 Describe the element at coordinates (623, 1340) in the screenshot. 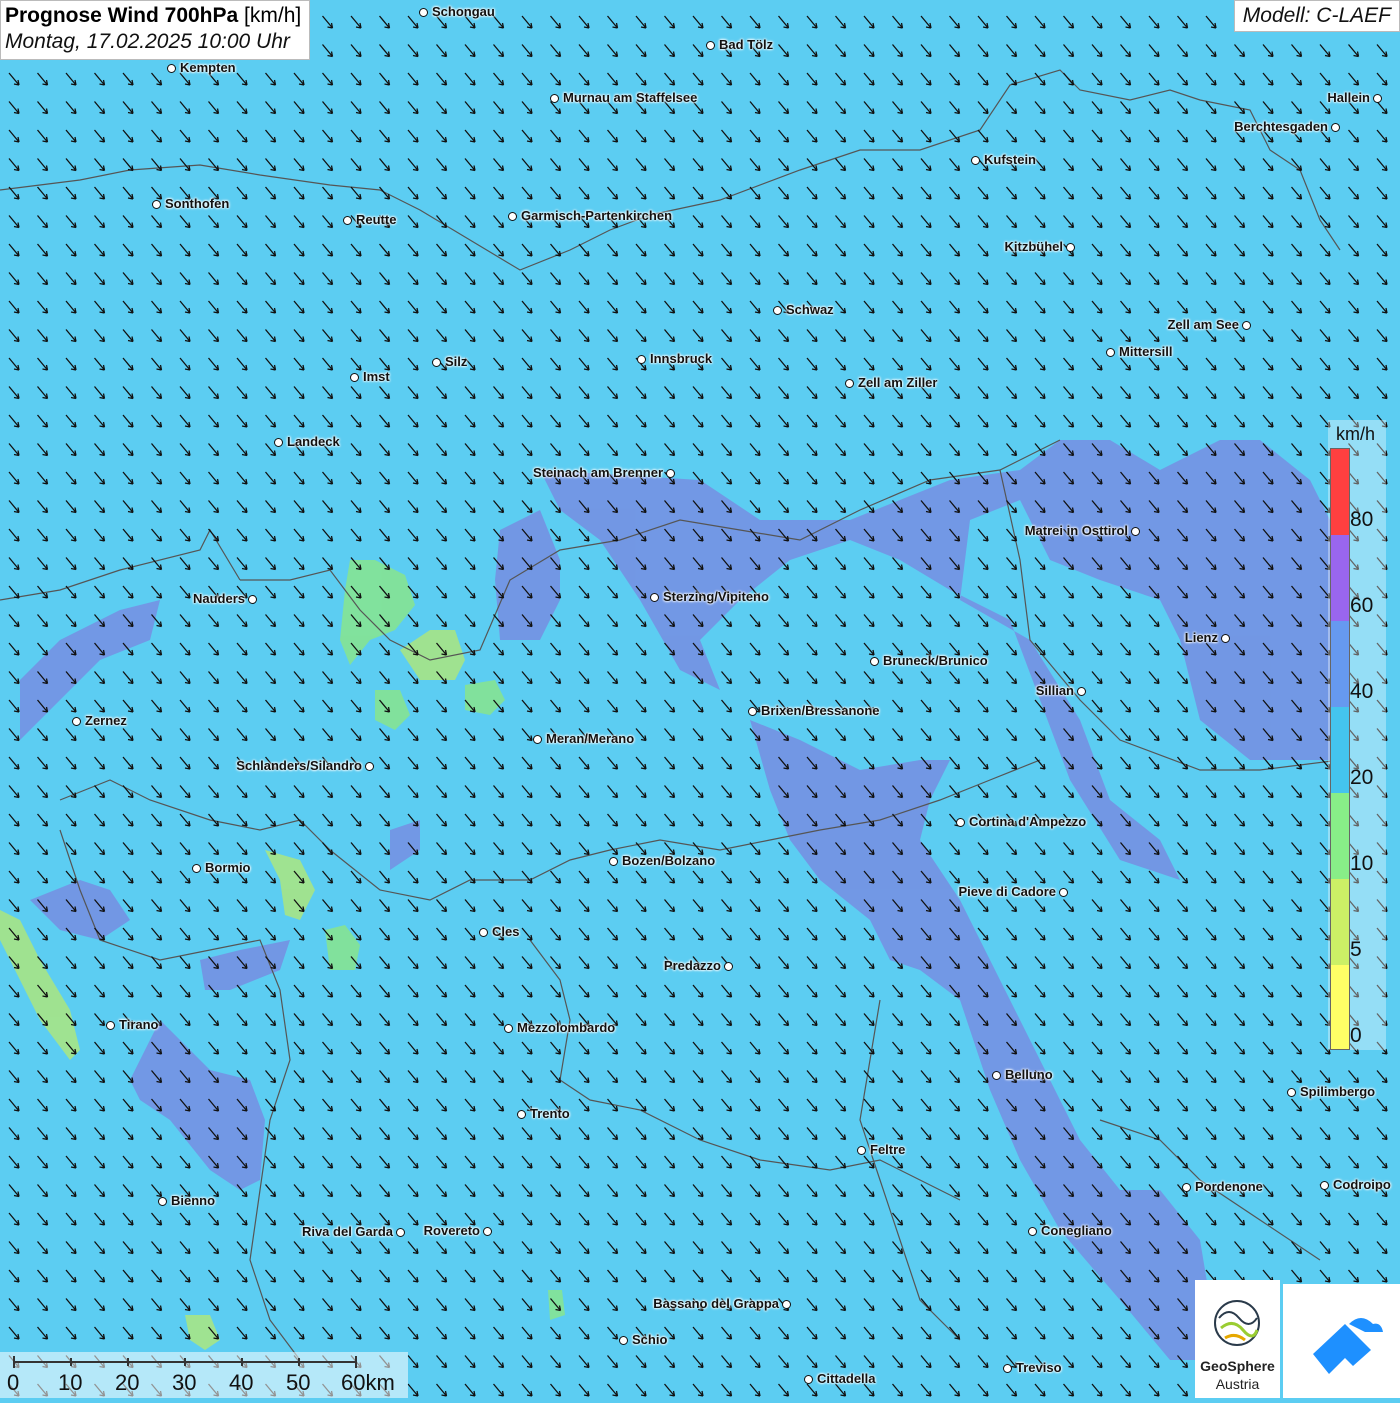

I see `city-marker-schio` at that location.